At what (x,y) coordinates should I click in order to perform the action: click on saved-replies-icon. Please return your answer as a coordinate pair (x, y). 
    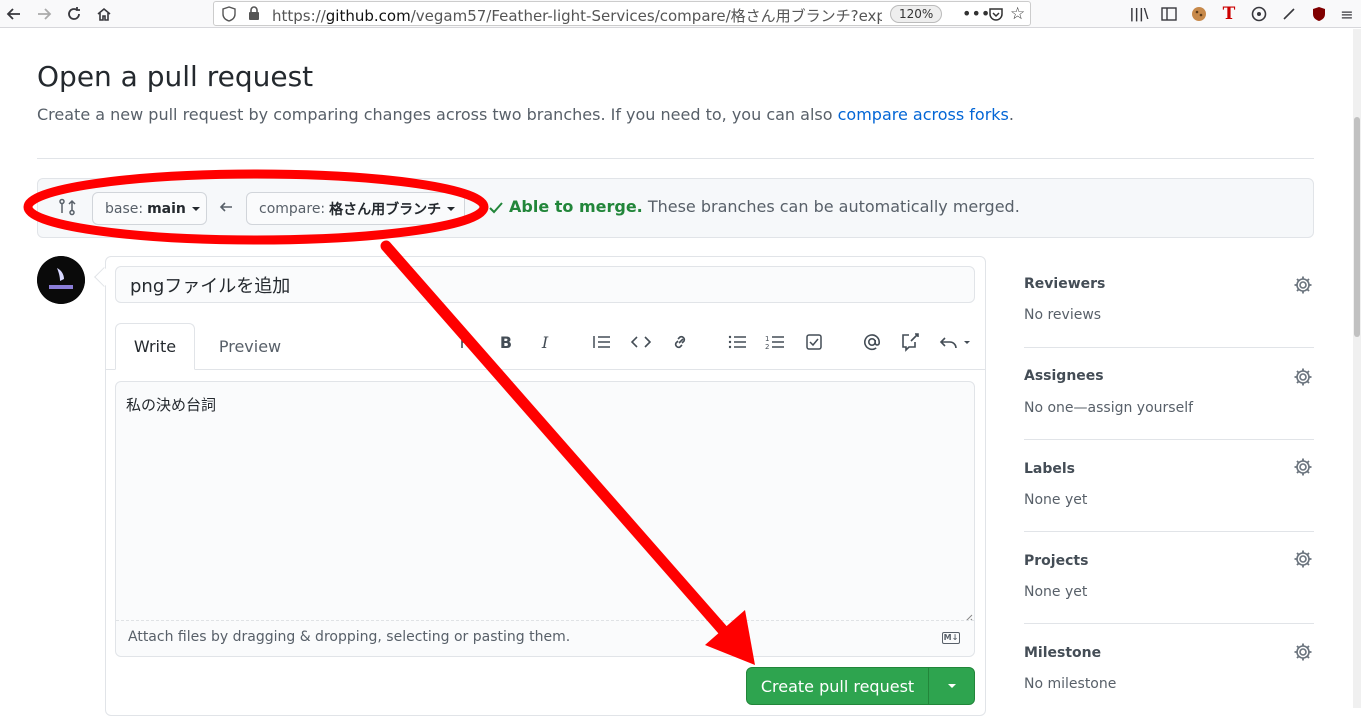
    Looking at the image, I should click on (955, 342).